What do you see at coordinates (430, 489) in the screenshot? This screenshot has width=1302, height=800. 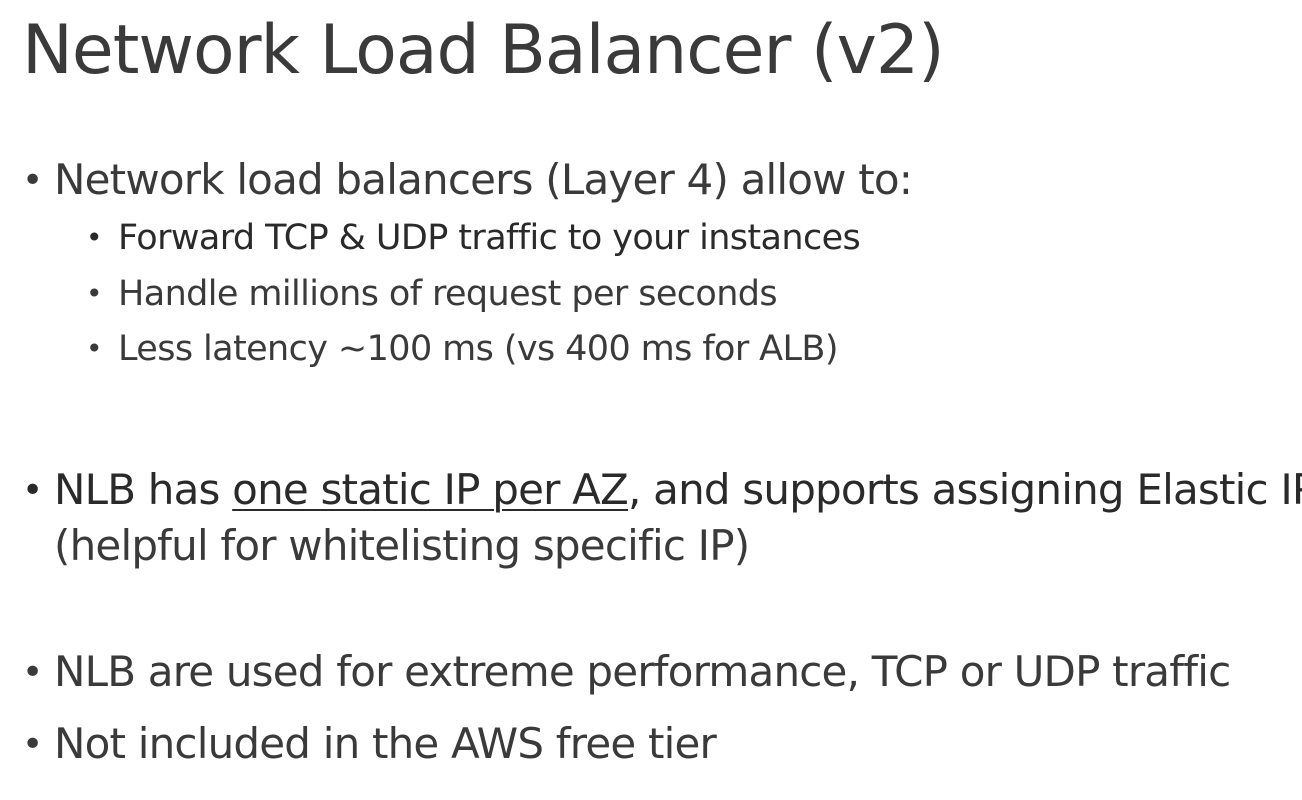 I see `underlined-static-ip-text: one static IP per AZ` at bounding box center [430, 489].